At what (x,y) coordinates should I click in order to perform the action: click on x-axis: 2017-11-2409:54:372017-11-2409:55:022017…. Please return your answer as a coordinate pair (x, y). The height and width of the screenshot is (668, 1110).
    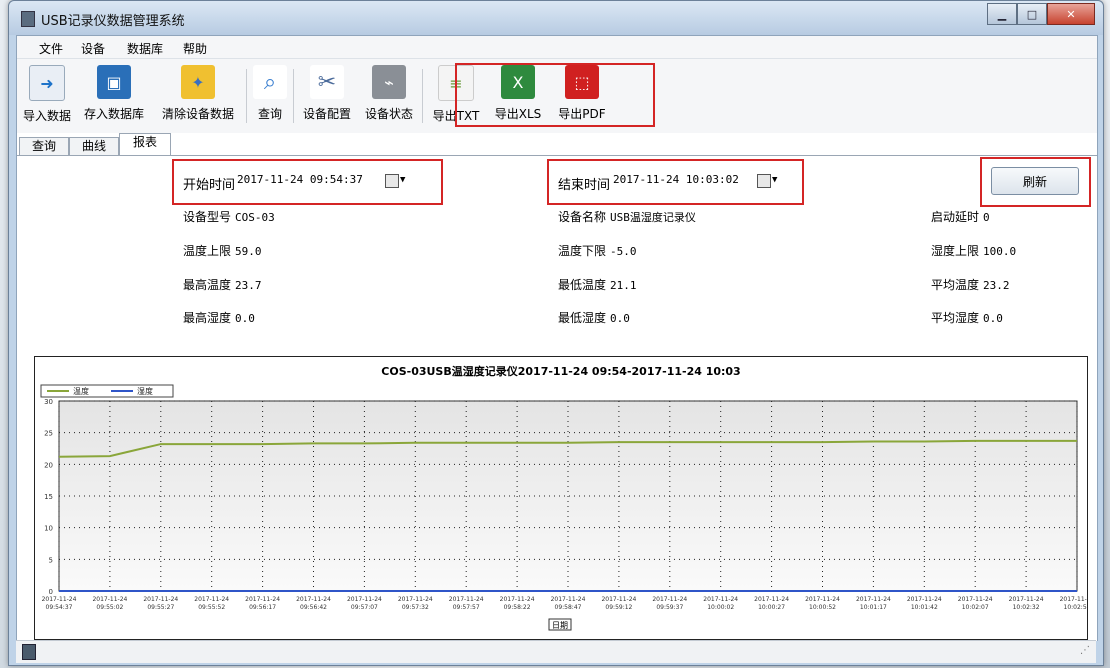
    Looking at the image, I should click on (568, 603).